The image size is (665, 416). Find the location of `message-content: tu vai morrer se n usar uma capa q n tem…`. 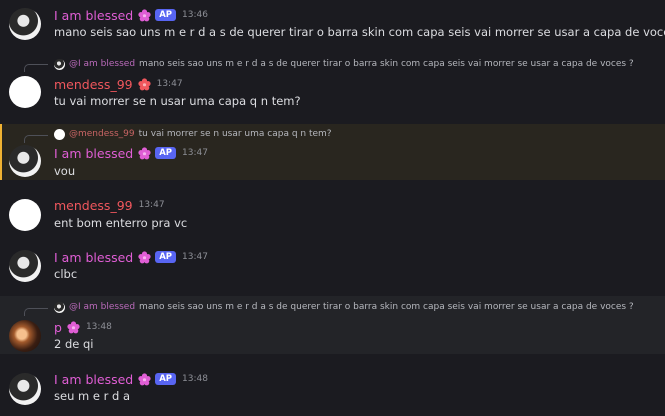

message-content: tu vai morrer se n usar uma capa q n tem… is located at coordinates (177, 101).